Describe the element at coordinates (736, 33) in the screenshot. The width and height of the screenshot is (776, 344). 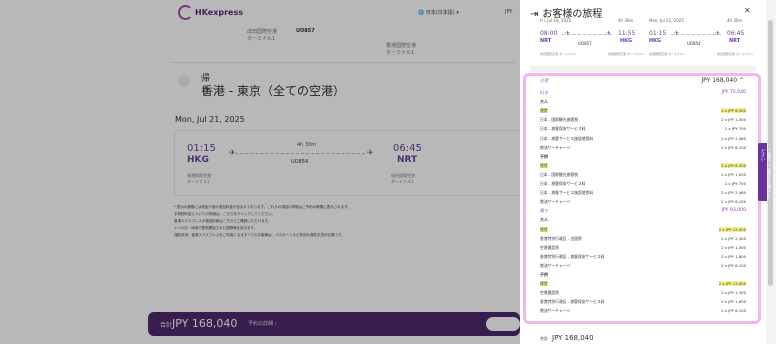
I see `arr-time: 06:45` at that location.